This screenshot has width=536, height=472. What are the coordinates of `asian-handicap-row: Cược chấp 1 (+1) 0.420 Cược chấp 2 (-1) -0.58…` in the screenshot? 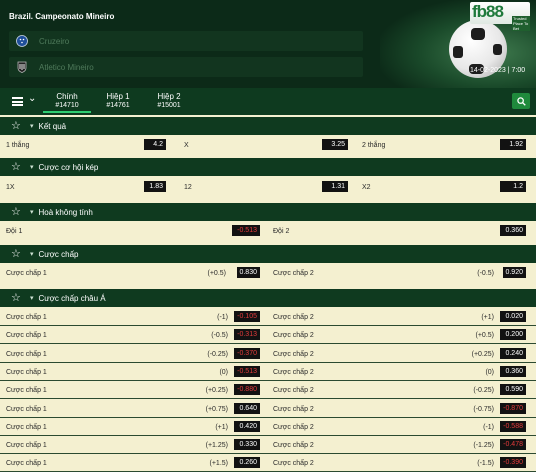 It's located at (268, 427).